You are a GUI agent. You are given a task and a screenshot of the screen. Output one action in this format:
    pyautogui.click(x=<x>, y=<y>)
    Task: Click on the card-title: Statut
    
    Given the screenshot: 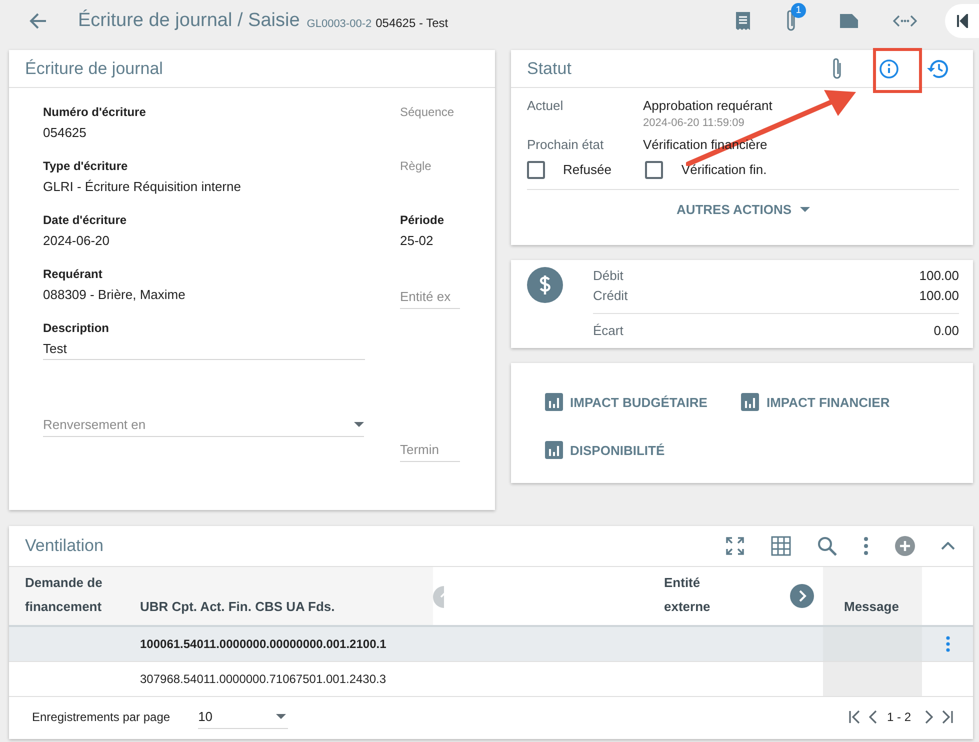 What is the action you would take?
    pyautogui.click(x=549, y=68)
    